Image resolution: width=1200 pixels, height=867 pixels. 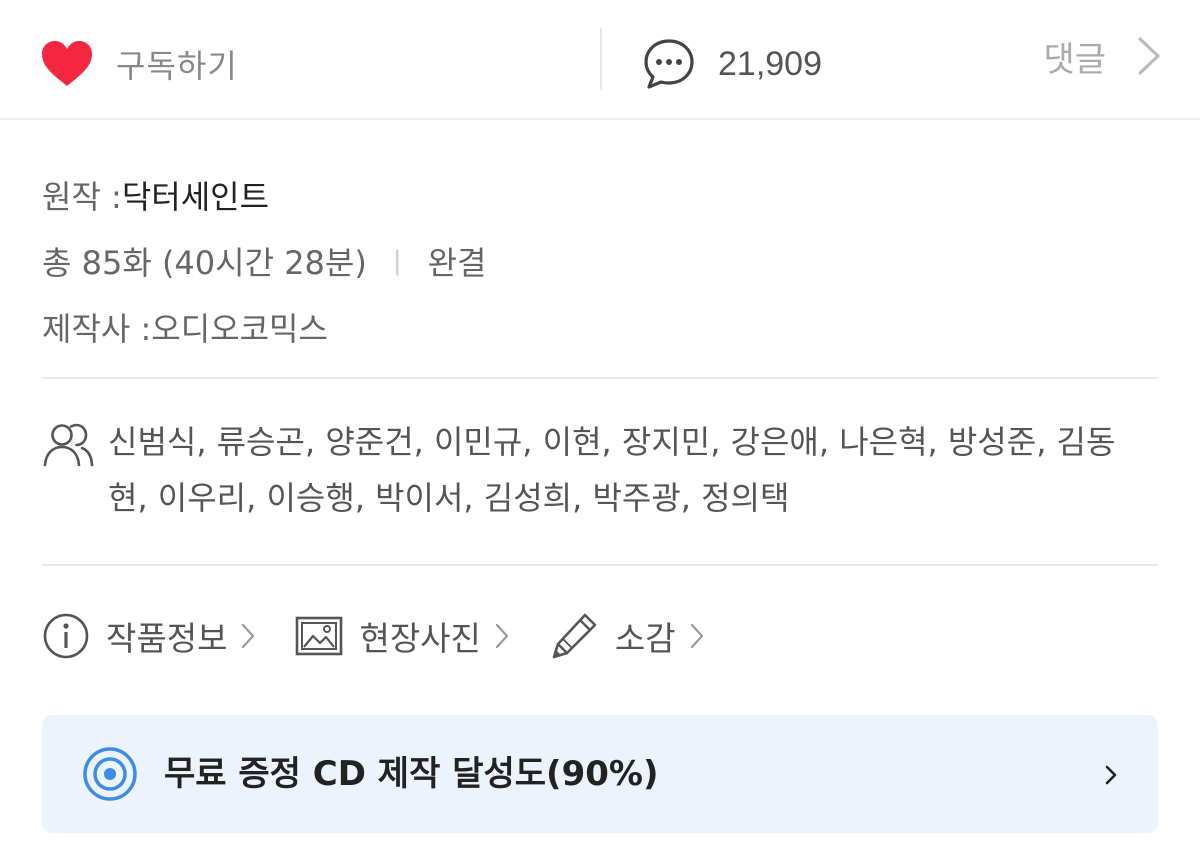 I want to click on banner-text: 무료 증정 CD 제작 달성도(90%), so click(x=411, y=774).